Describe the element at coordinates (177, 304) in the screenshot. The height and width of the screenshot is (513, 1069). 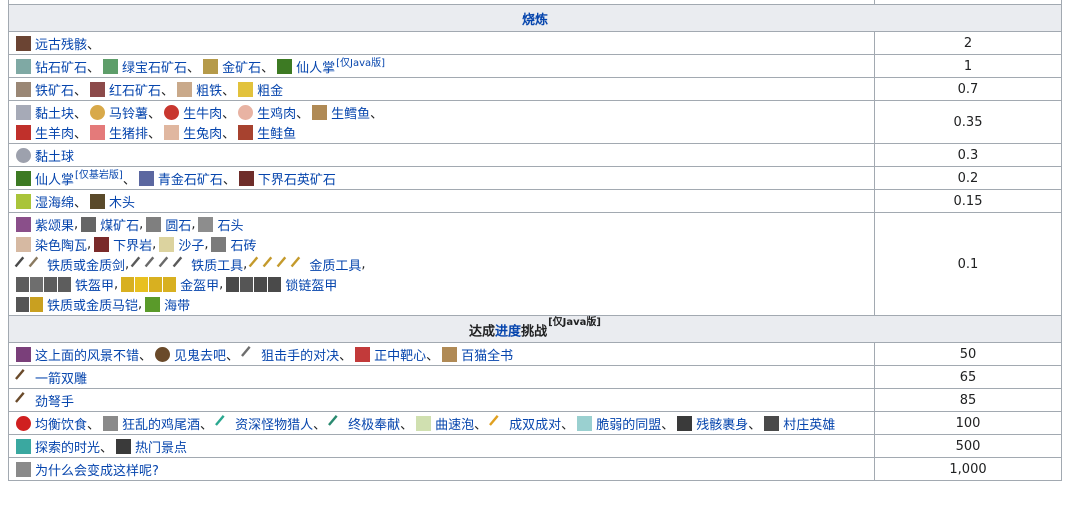
I see `item-link: 海带` at that location.